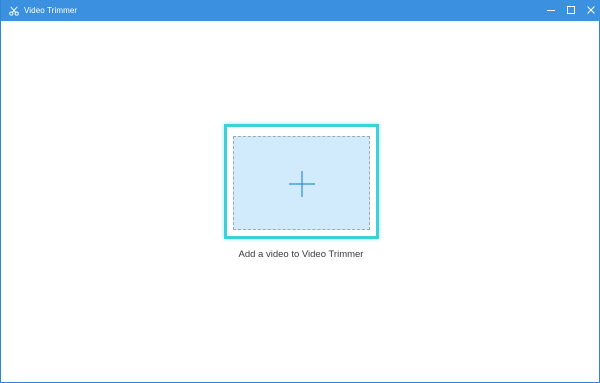  I want to click on plus-icon, so click(302, 184).